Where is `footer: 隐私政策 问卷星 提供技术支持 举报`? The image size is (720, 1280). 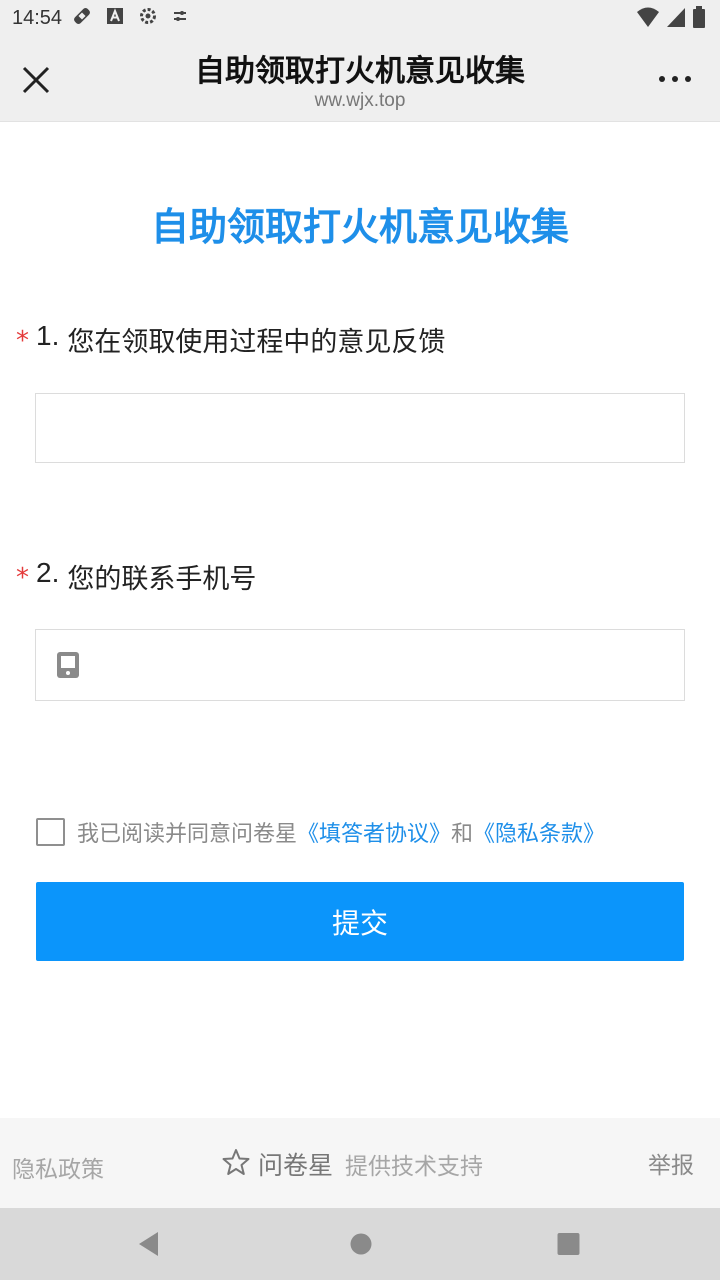
footer: 隐私政策 问卷星 提供技术支持 举报 is located at coordinates (360, 1163).